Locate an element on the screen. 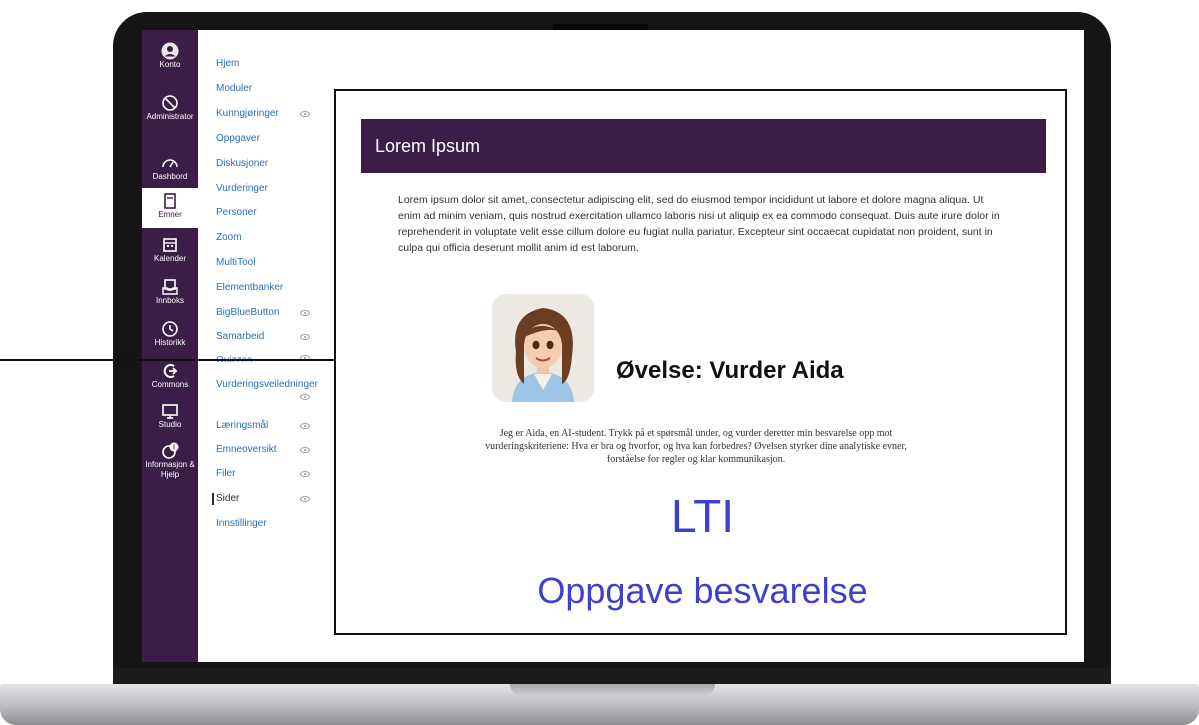 The width and height of the screenshot is (1199, 725). aida-avatar-illustration is located at coordinates (543, 348).